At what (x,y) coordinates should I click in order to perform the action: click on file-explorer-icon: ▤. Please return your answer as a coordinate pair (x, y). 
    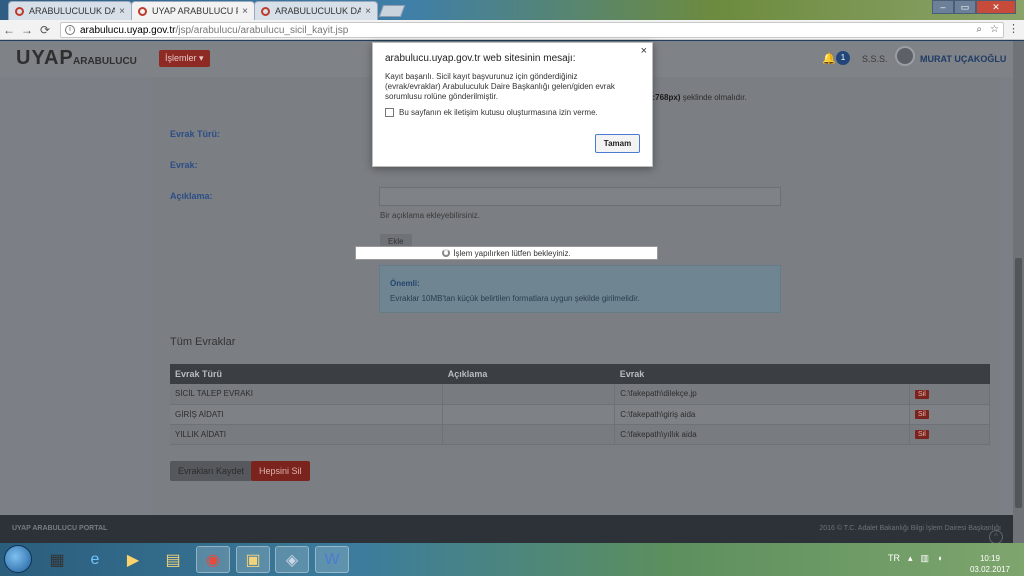
    Looking at the image, I should click on (173, 559).